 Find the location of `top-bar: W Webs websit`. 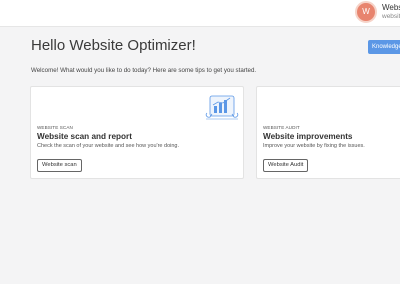

top-bar: W Webs websit is located at coordinates (200, 13).